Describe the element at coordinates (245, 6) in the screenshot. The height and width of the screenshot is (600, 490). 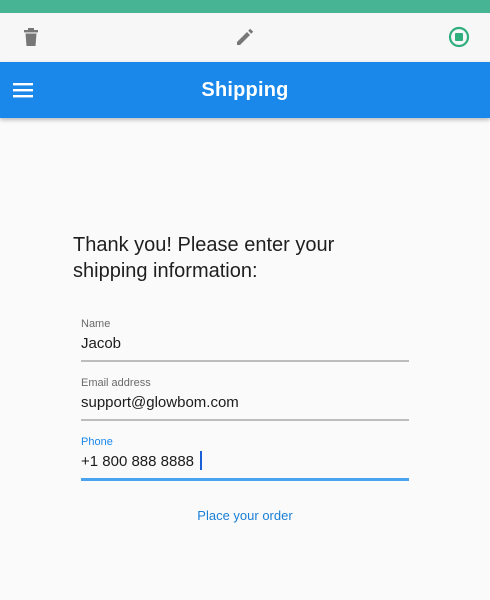
I see `top-status-strip` at that location.